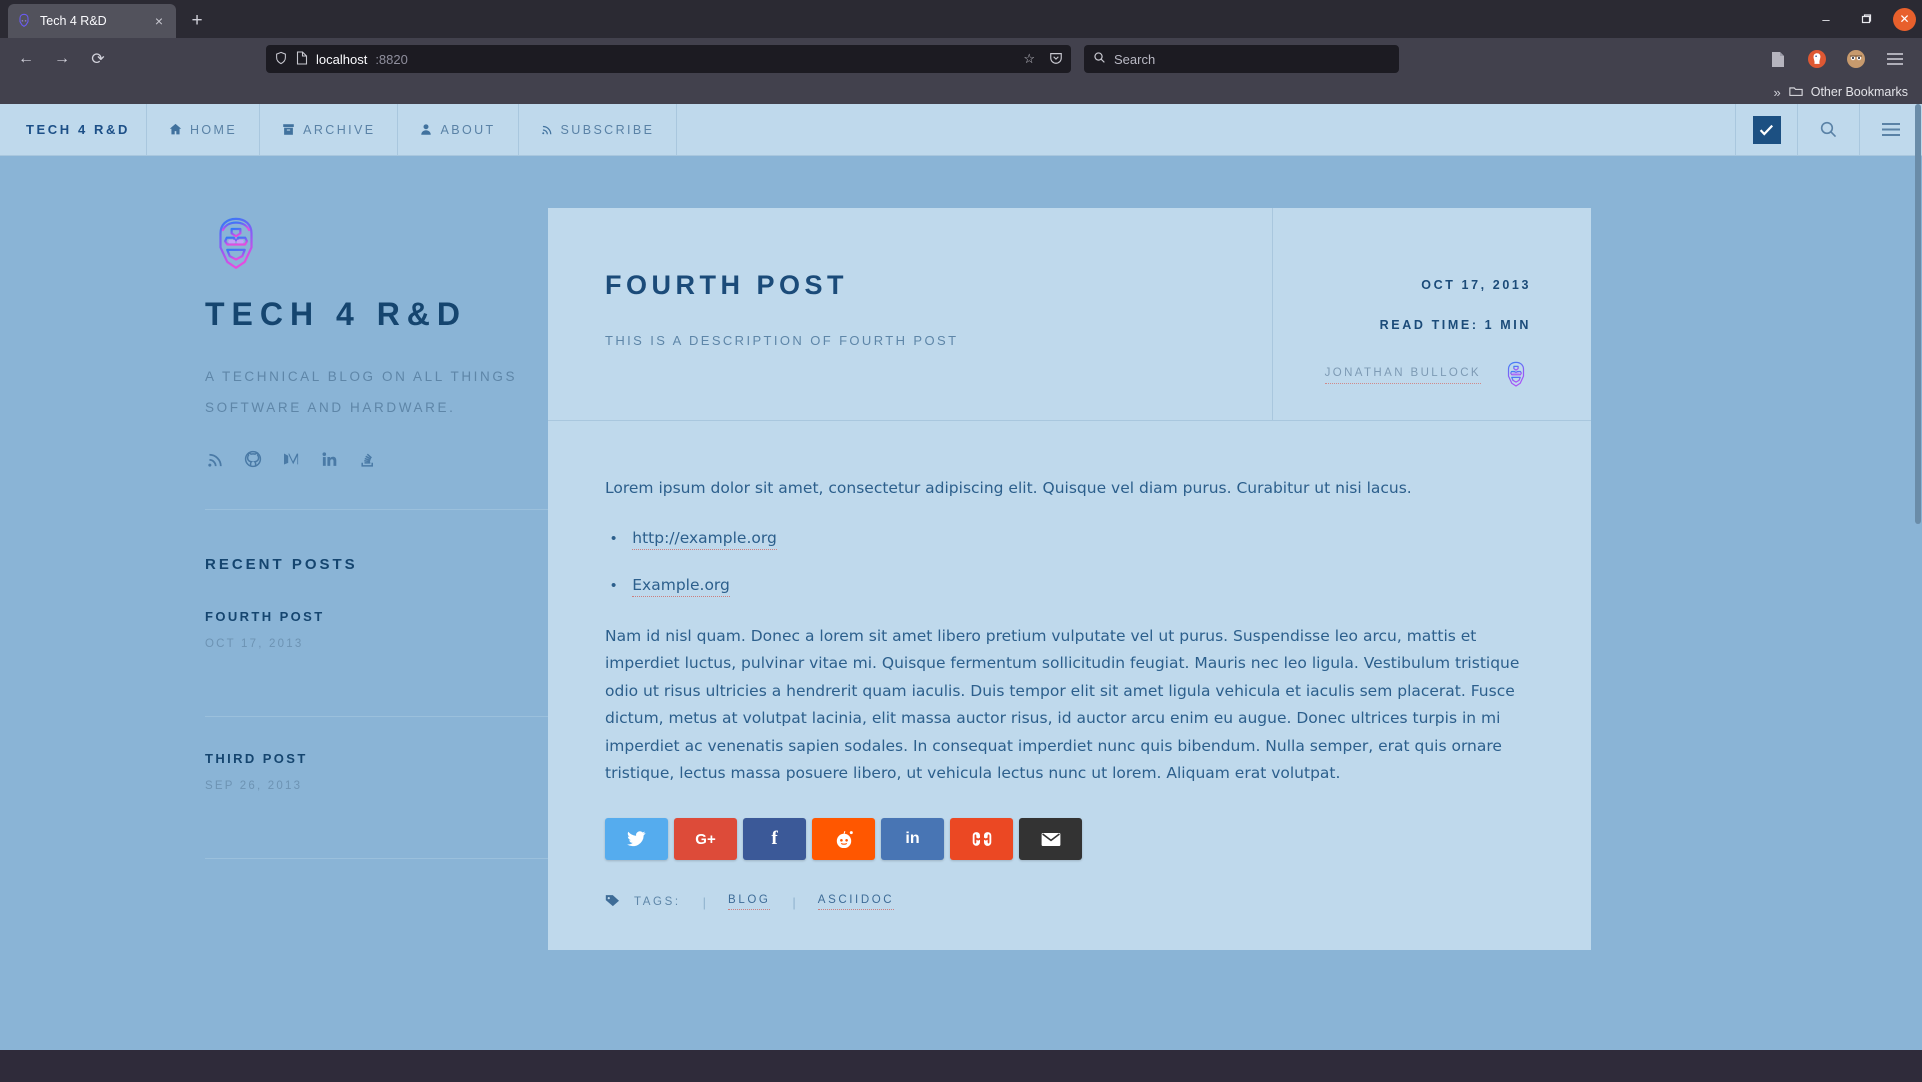 The width and height of the screenshot is (1922, 1082). Describe the element at coordinates (1826, 19) in the screenshot. I see `window-minimize-button: –` at that location.